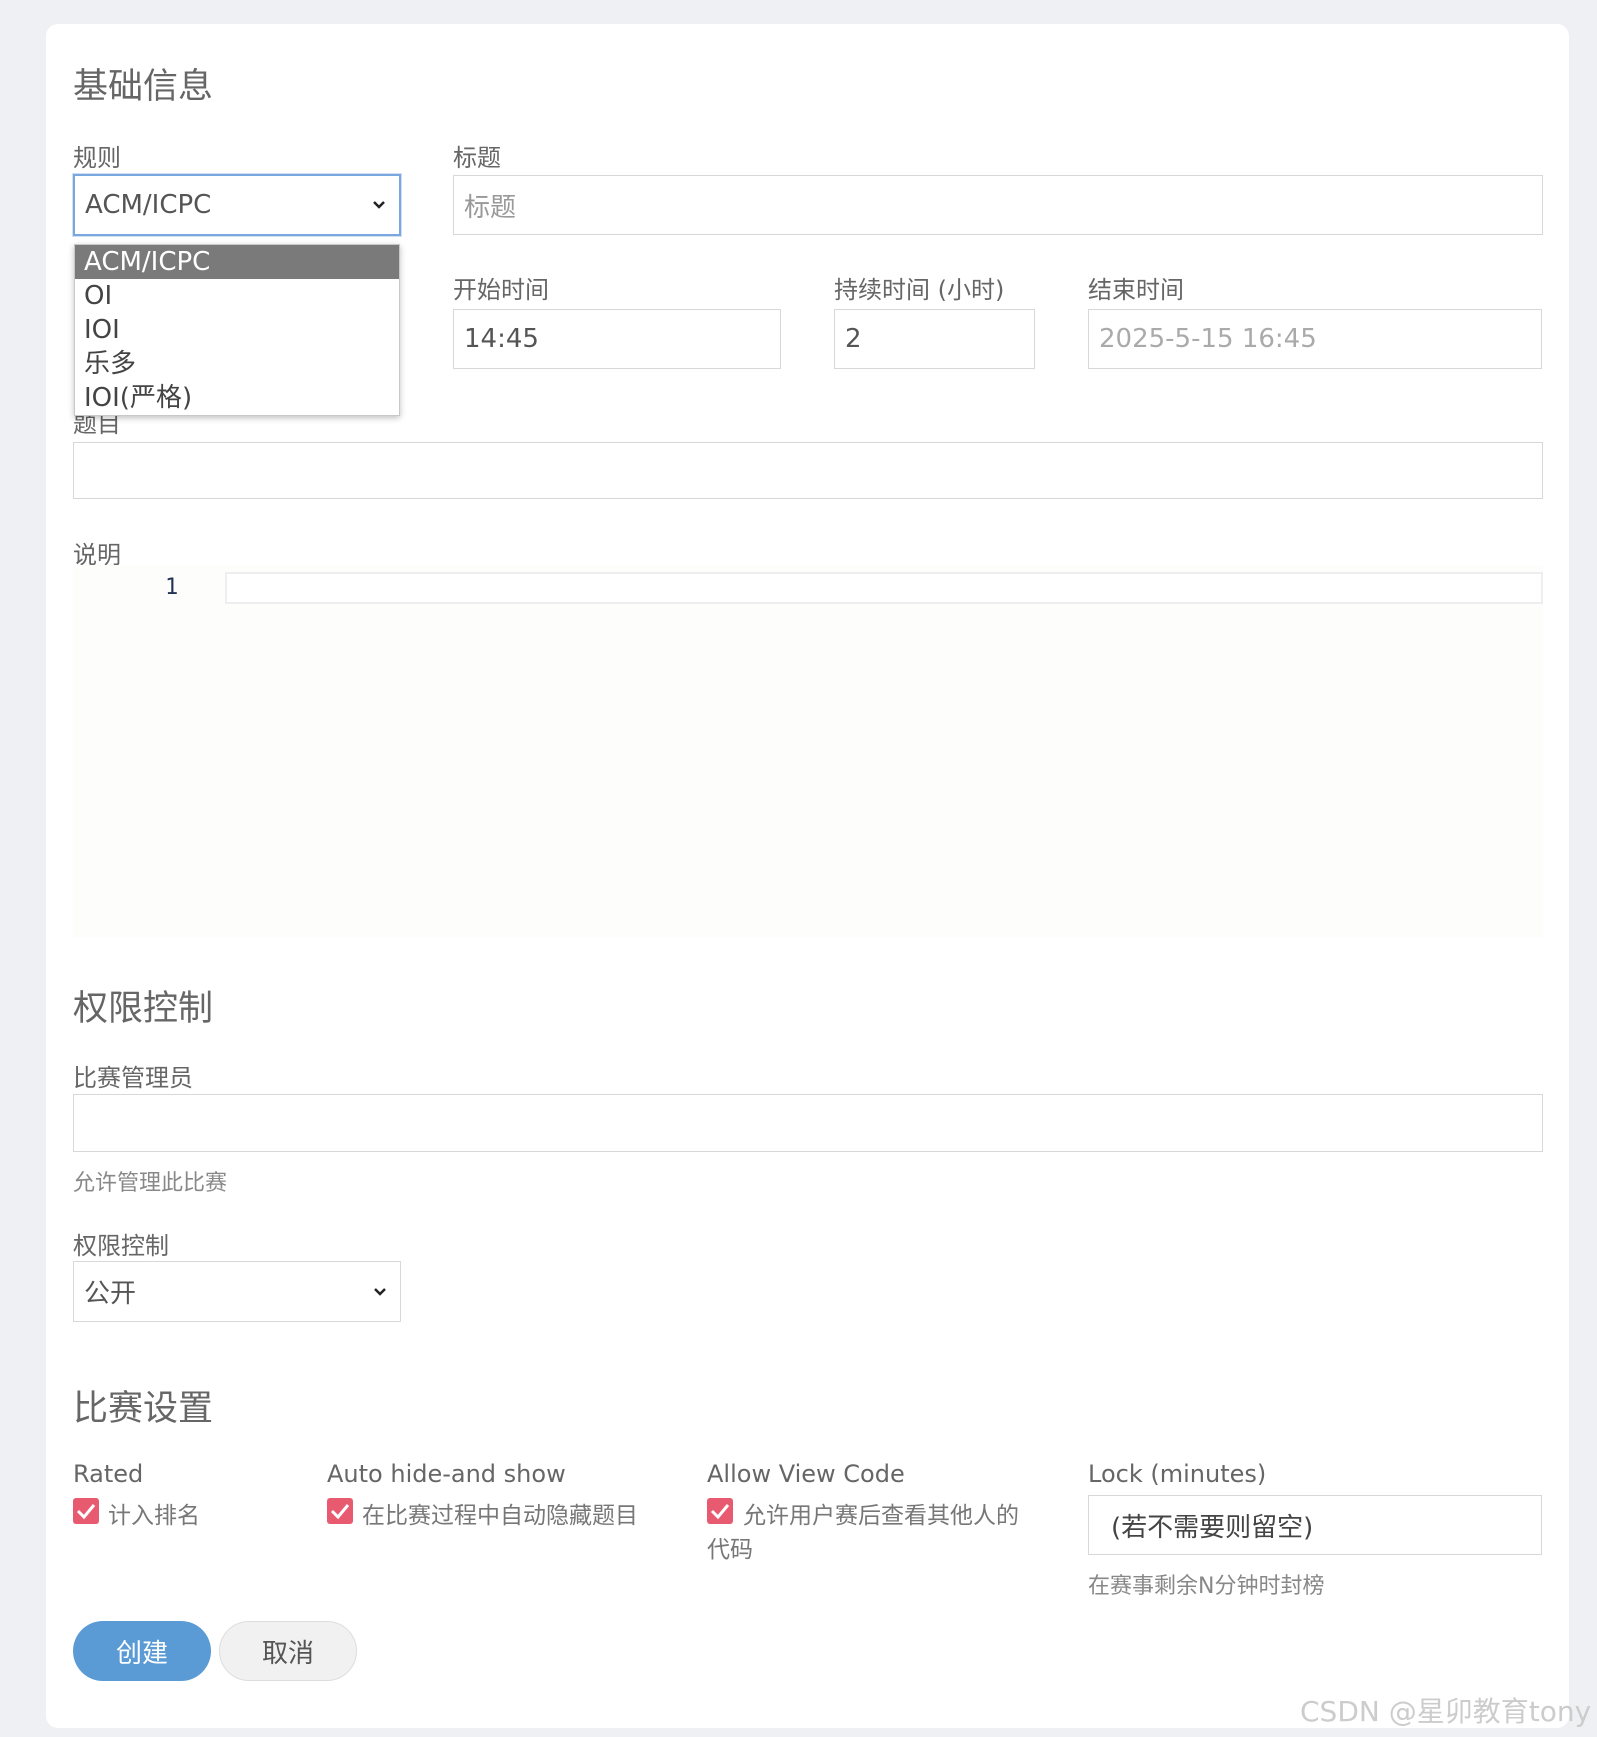 The height and width of the screenshot is (1737, 1597). I want to click on rule-option-leduo: 乐多, so click(237, 364).